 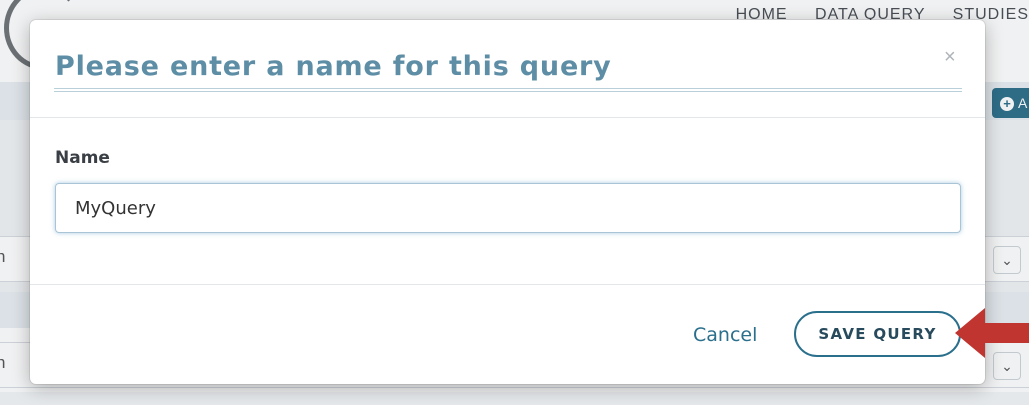 What do you see at coordinates (725, 335) in the screenshot?
I see `cancel-button: Cancel` at bounding box center [725, 335].